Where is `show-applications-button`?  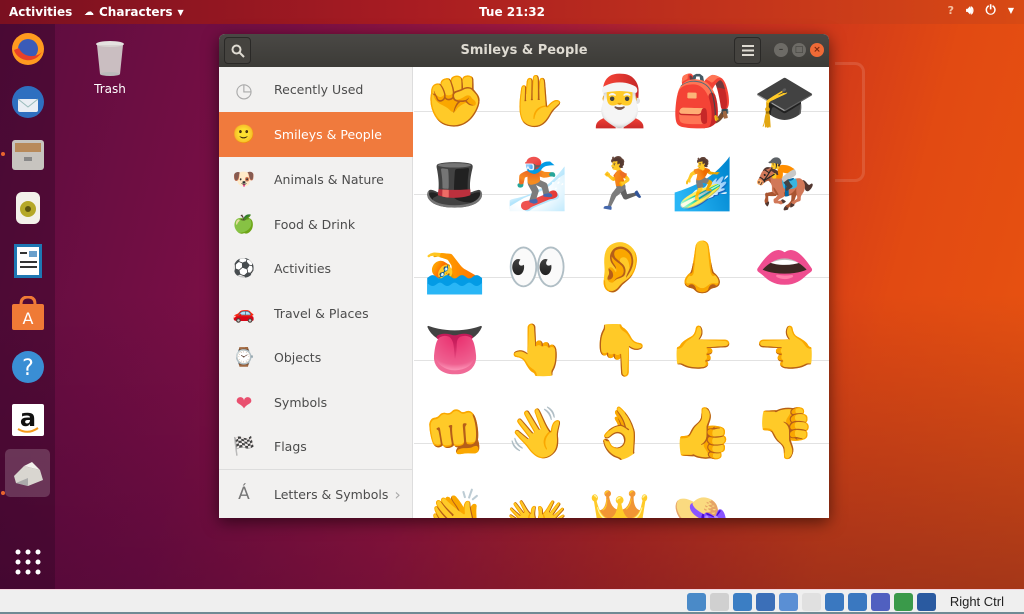
show-applications-button is located at coordinates (27, 561).